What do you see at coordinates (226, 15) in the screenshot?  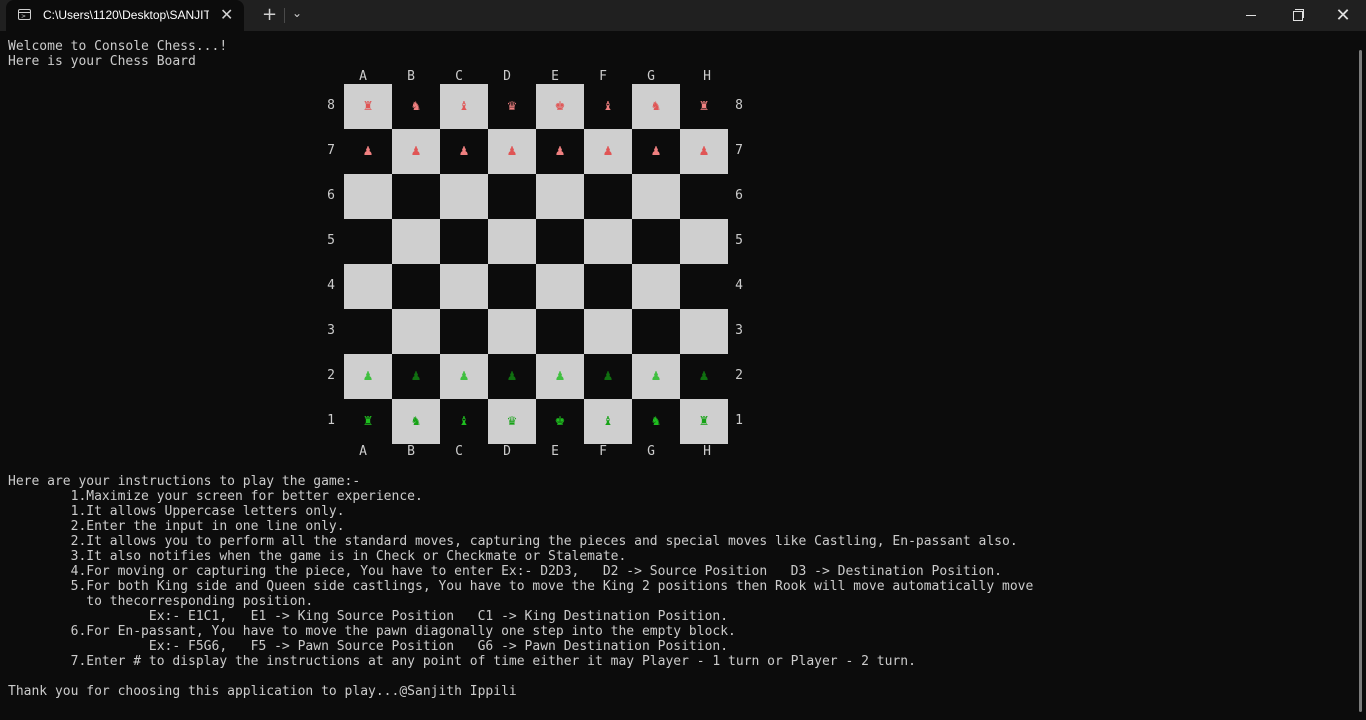 I see `close-tab-icon: ✕` at bounding box center [226, 15].